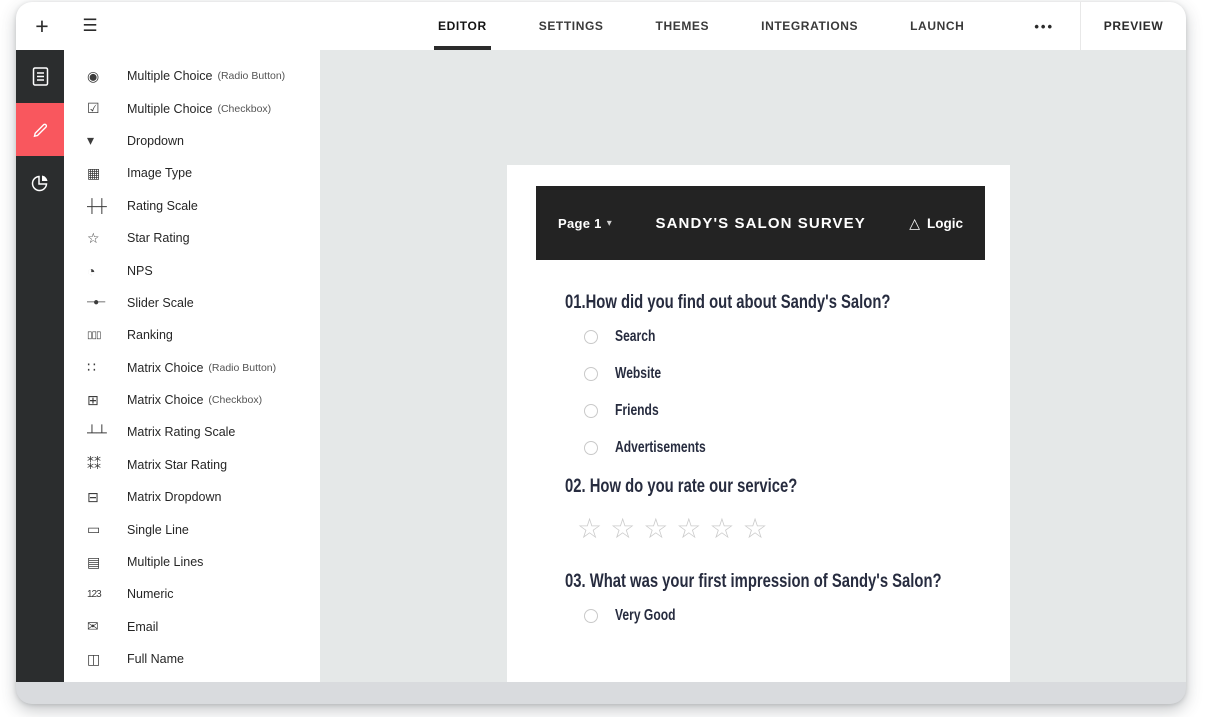  Describe the element at coordinates (158, 238) in the screenshot. I see `question-type-label: Star Rating` at that location.